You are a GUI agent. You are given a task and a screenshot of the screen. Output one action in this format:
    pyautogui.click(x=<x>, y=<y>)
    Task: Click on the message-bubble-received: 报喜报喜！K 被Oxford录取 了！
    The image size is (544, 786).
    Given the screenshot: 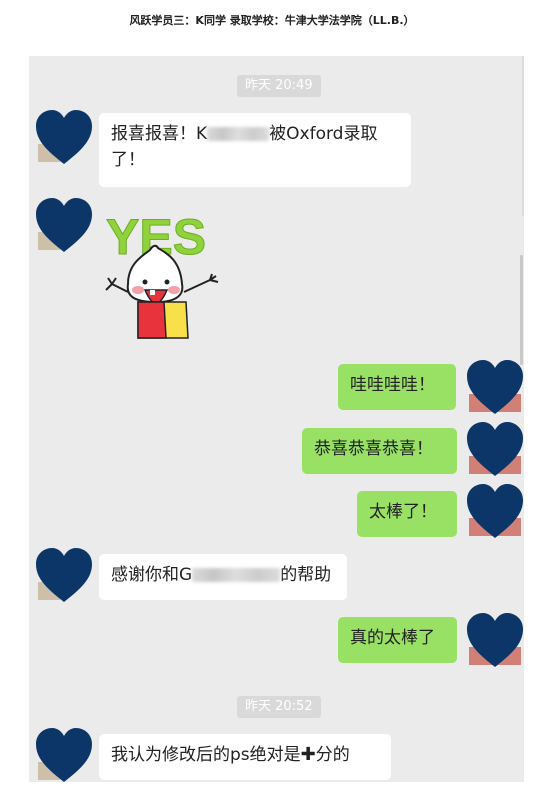 What is the action you would take?
    pyautogui.click(x=255, y=150)
    